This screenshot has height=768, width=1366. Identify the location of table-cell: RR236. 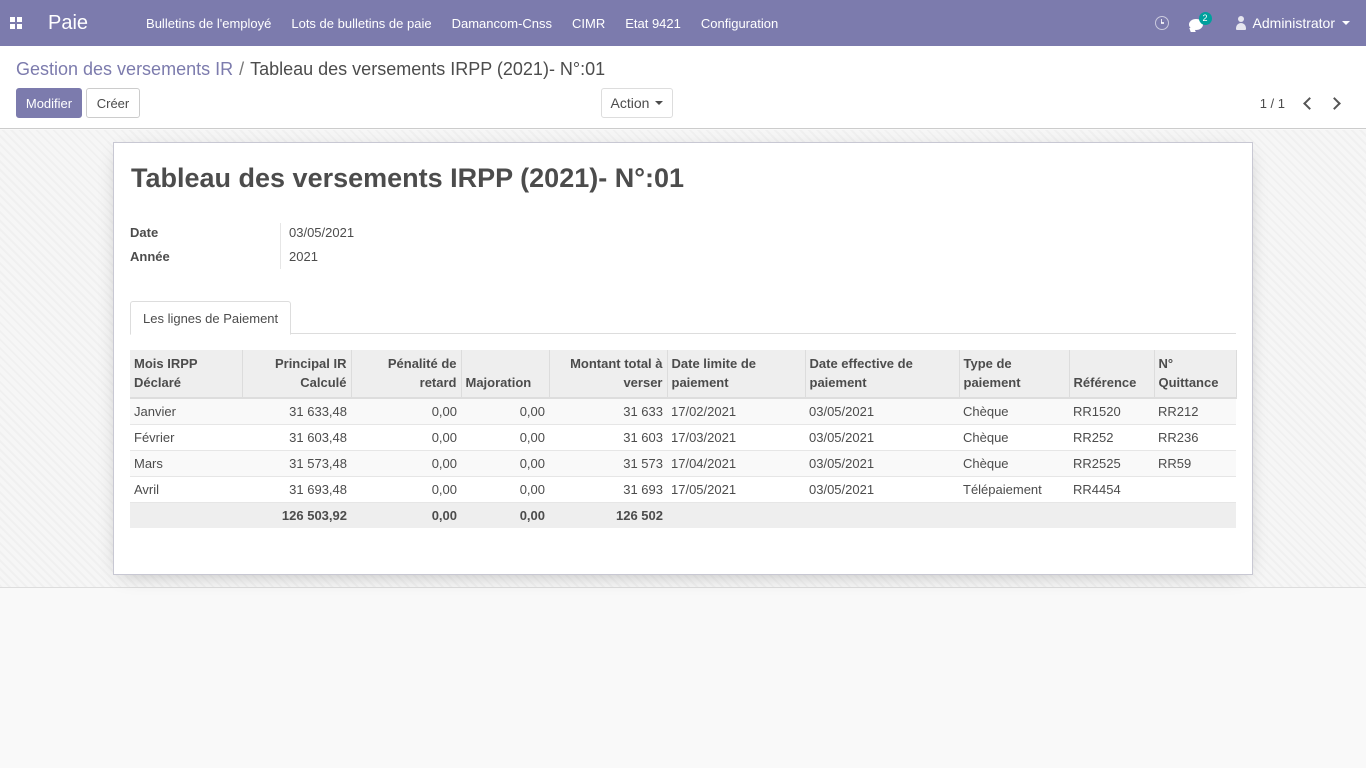
(1195, 437).